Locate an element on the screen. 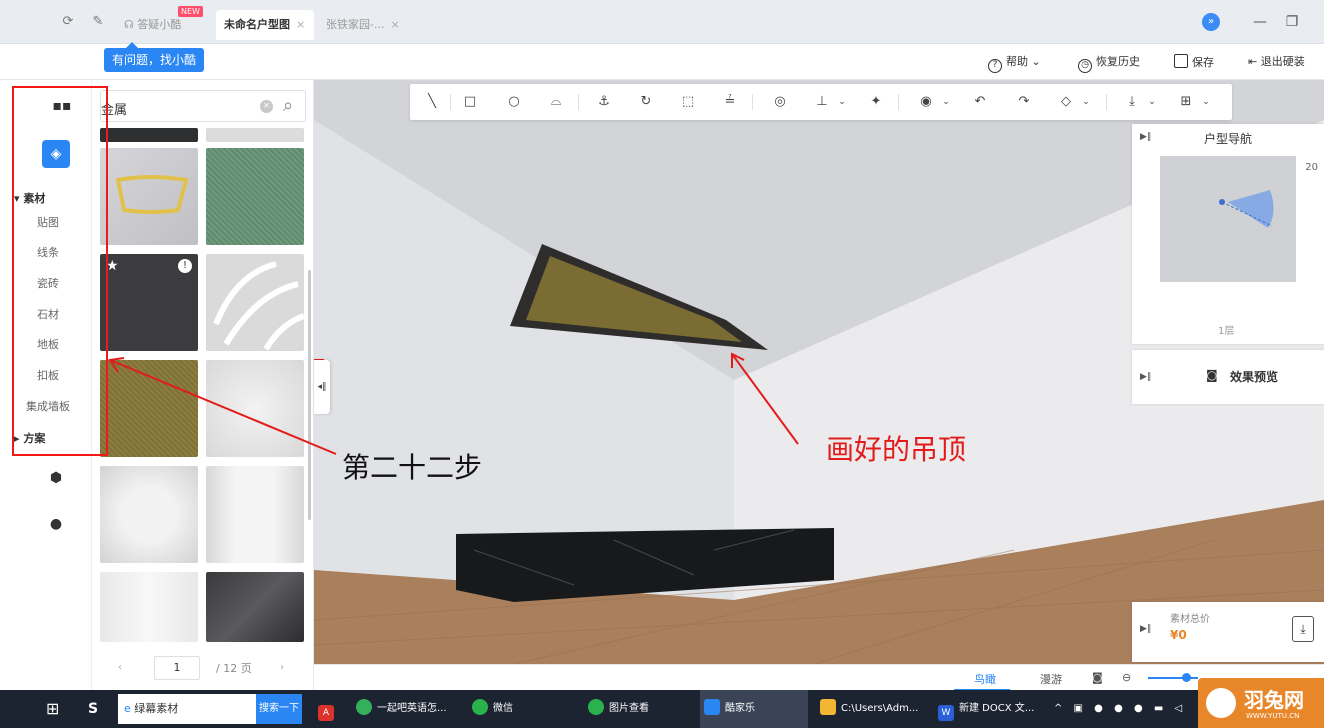  search-box: 金属 × ⌕ is located at coordinates (203, 106).